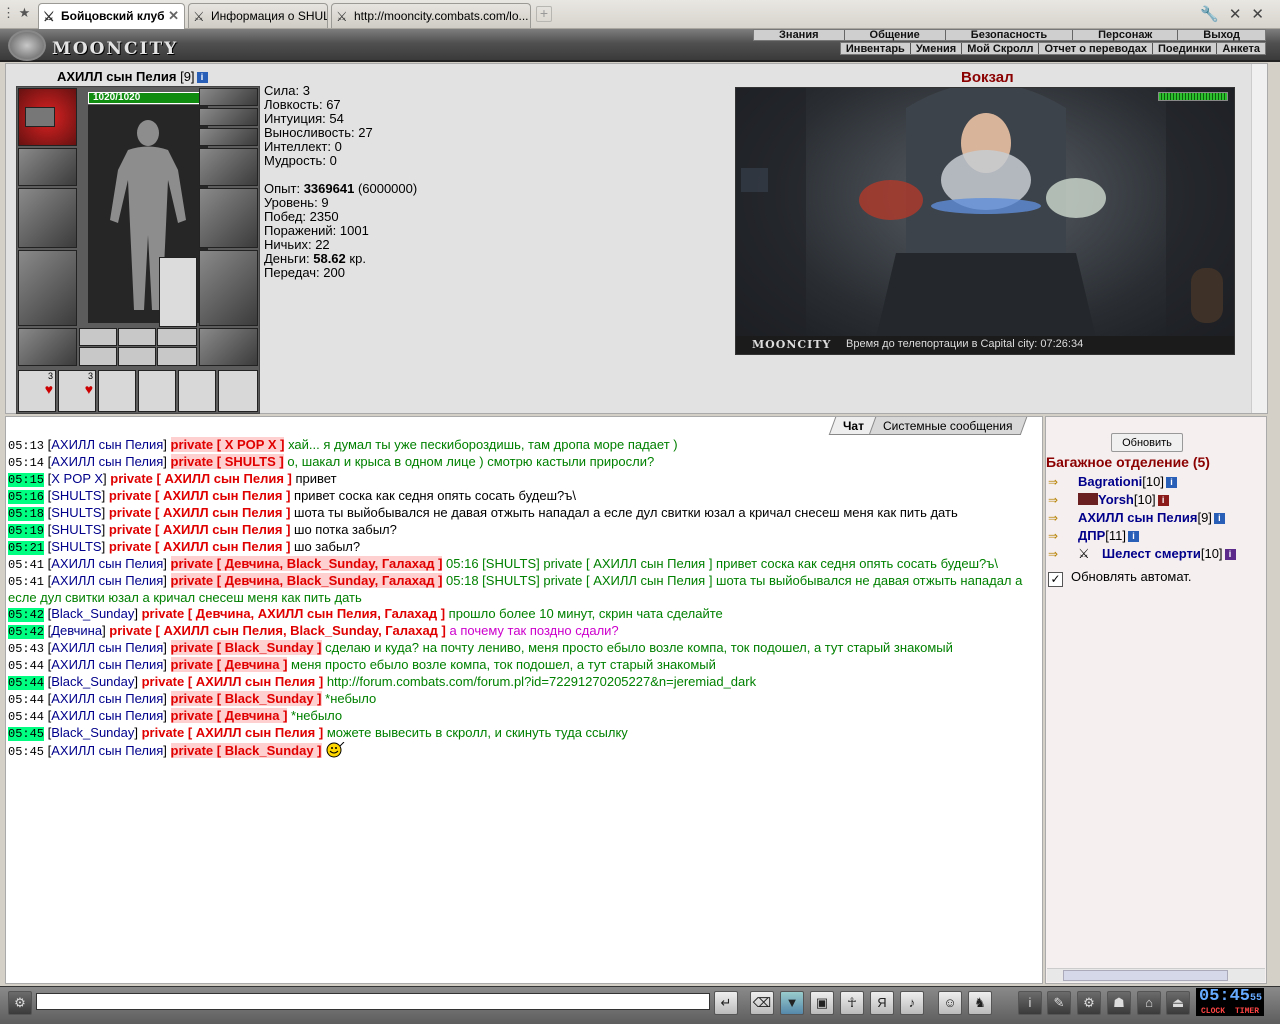  What do you see at coordinates (822, 1003) in the screenshot?
I see `save-log-icon: ▣` at bounding box center [822, 1003].